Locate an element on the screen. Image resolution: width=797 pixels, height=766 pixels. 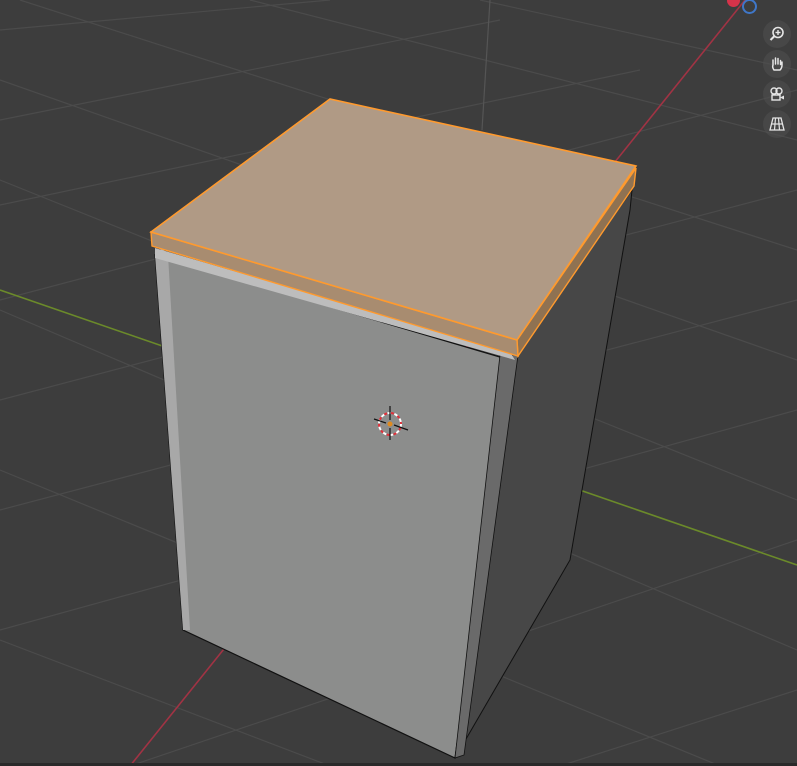
zoom-icon is located at coordinates (776, 33).